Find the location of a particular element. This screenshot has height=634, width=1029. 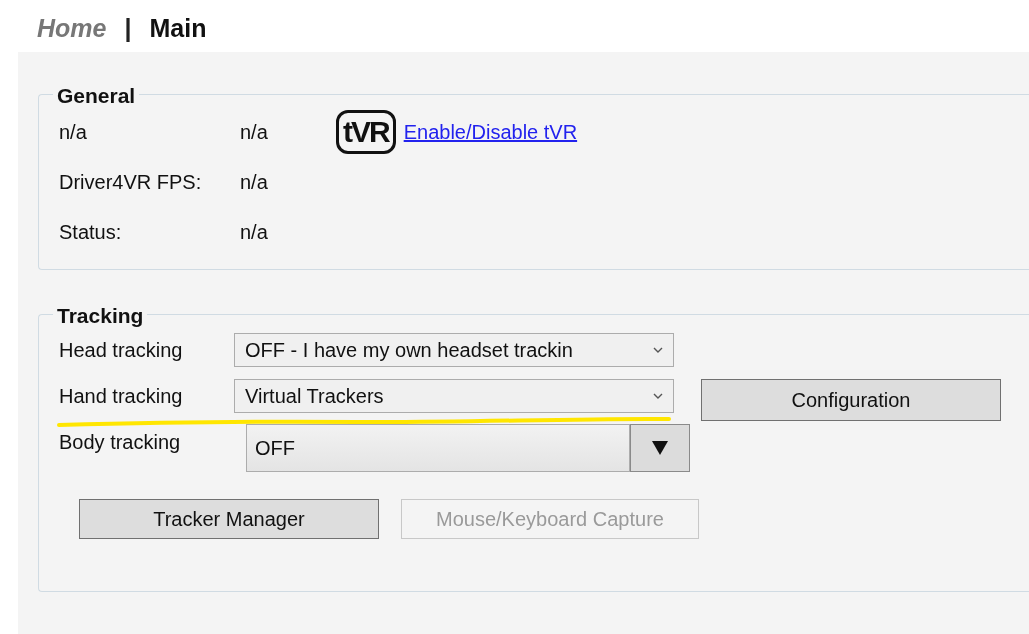

configuration-button: Configuration is located at coordinates (851, 400).